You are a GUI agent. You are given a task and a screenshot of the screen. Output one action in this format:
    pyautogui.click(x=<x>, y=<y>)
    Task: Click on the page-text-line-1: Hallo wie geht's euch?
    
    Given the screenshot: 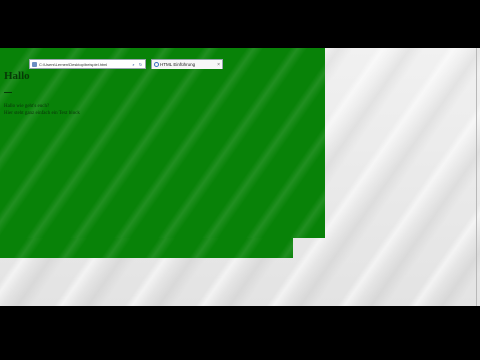 What is the action you would take?
    pyautogui.click(x=27, y=106)
    